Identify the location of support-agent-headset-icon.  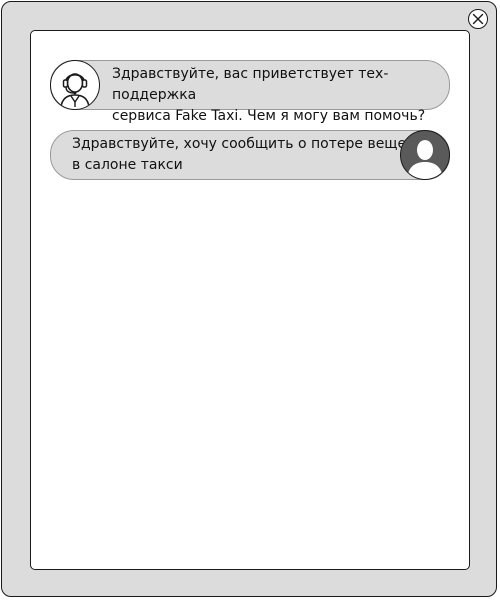
(75, 90).